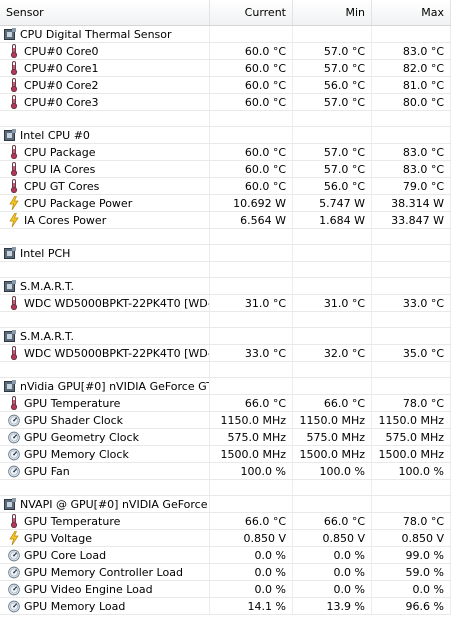 The image size is (451, 622). Describe the element at coordinates (105, 253) in the screenshot. I see `sensor-group-cell: Intel PCH` at that location.